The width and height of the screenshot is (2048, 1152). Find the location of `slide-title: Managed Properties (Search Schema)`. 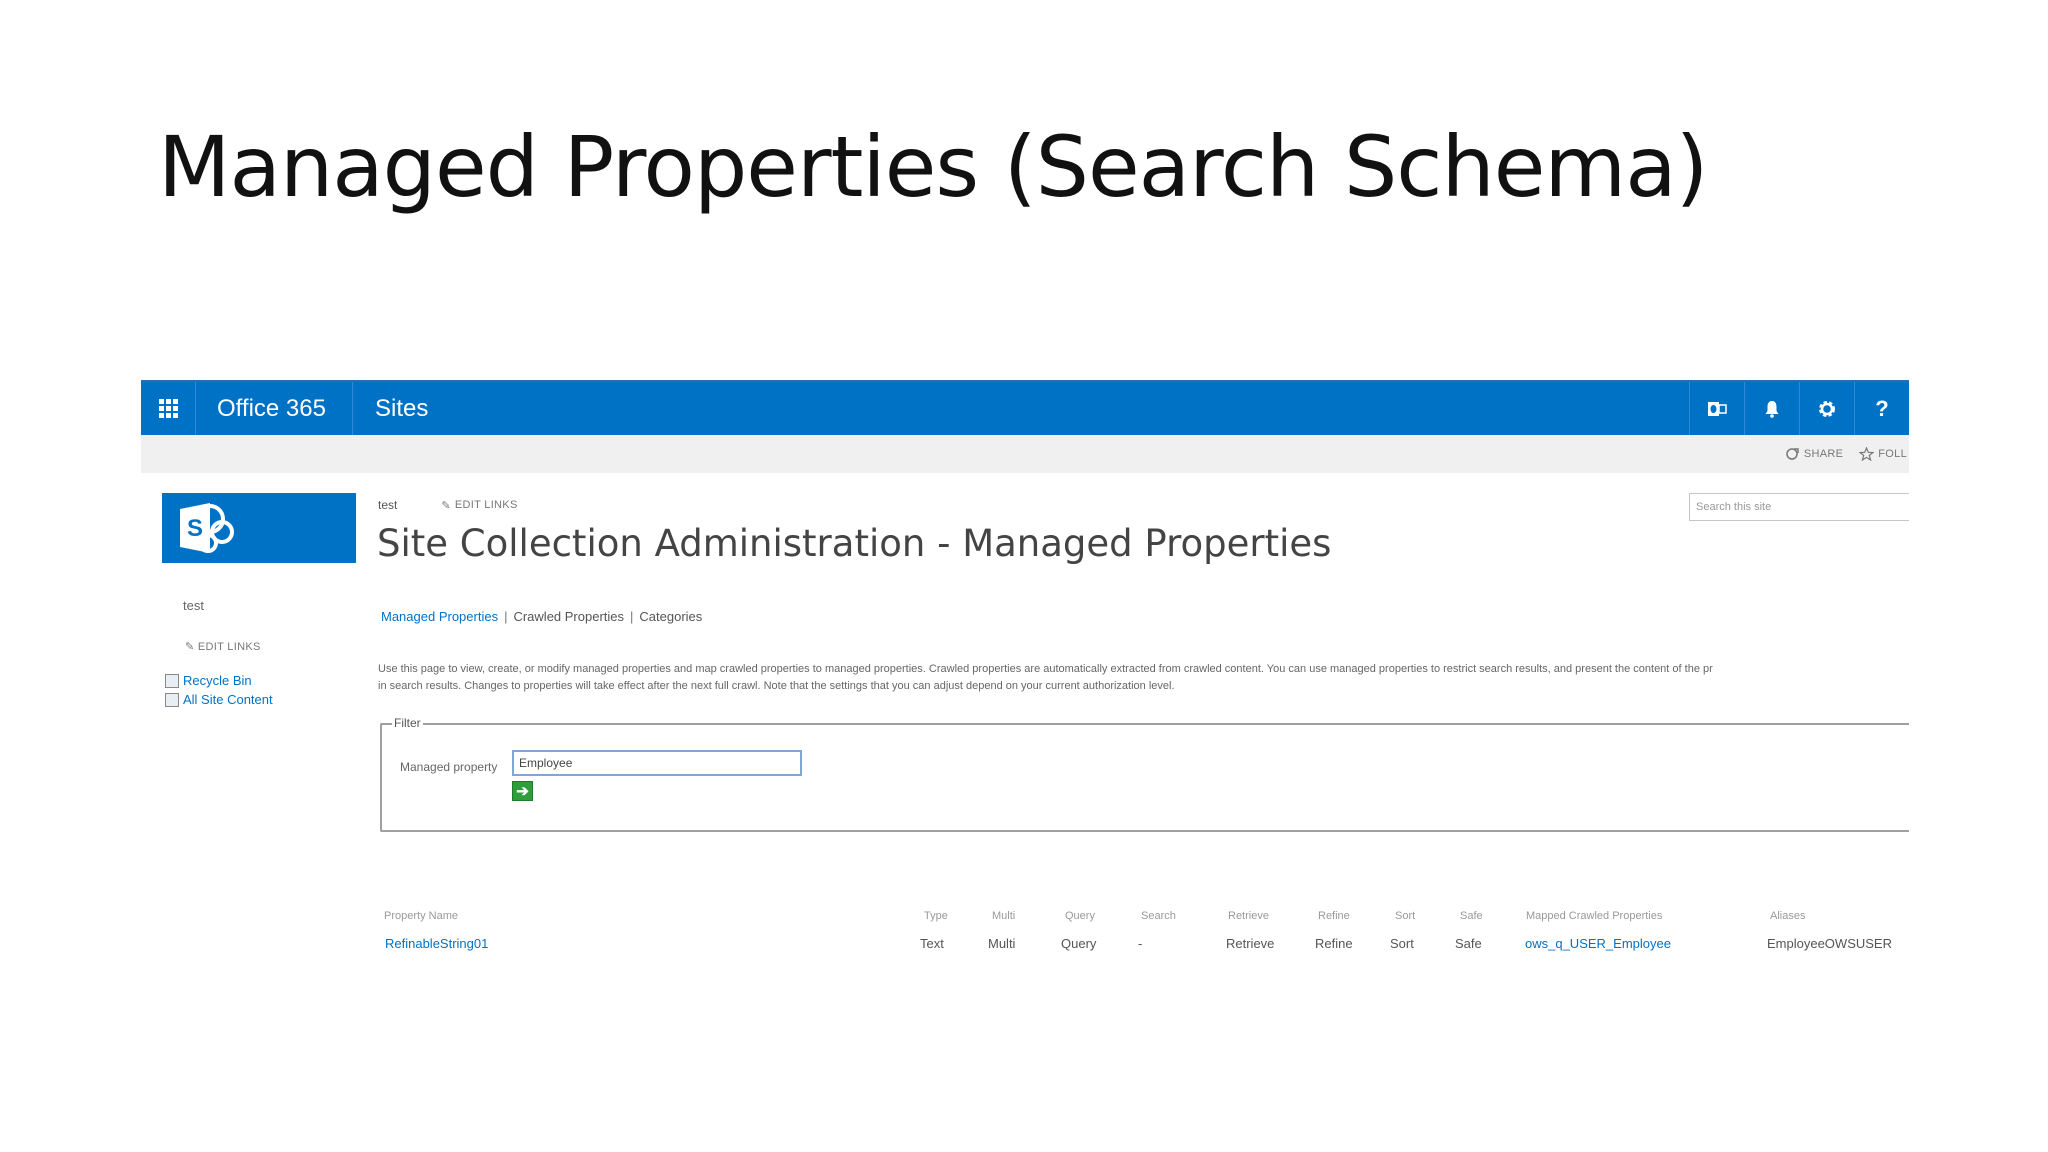

slide-title: Managed Properties (Search Schema) is located at coordinates (933, 167).